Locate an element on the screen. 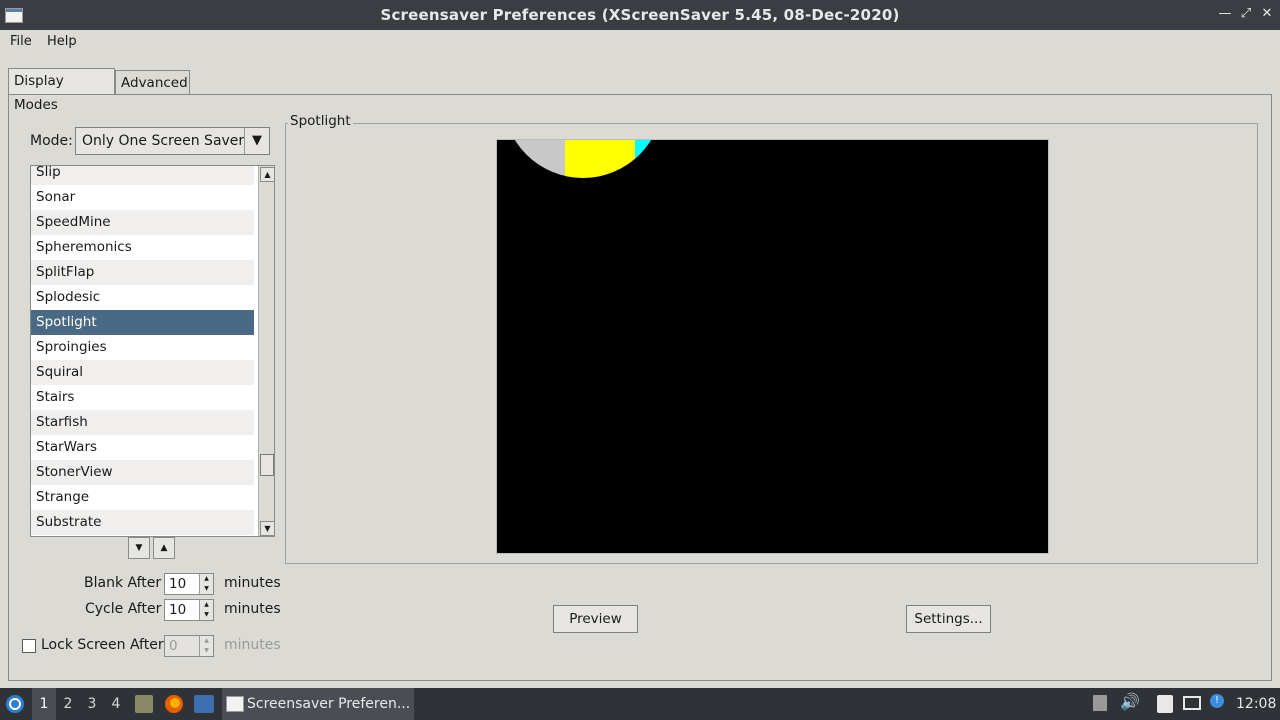 This screenshot has height=720, width=1280. preview-legend: Spotlight is located at coordinates (320, 121).